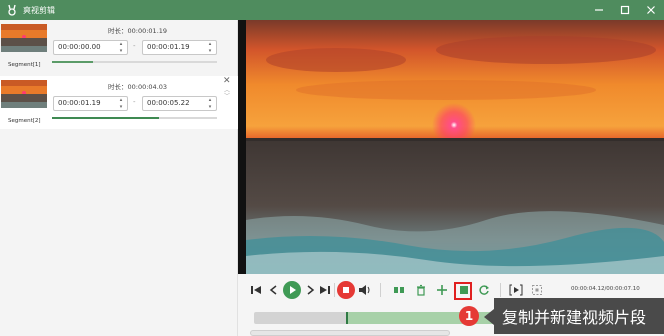 Image resolution: width=664 pixels, height=336 pixels. What do you see at coordinates (651, 10) in the screenshot?
I see `close-icon` at bounding box center [651, 10].